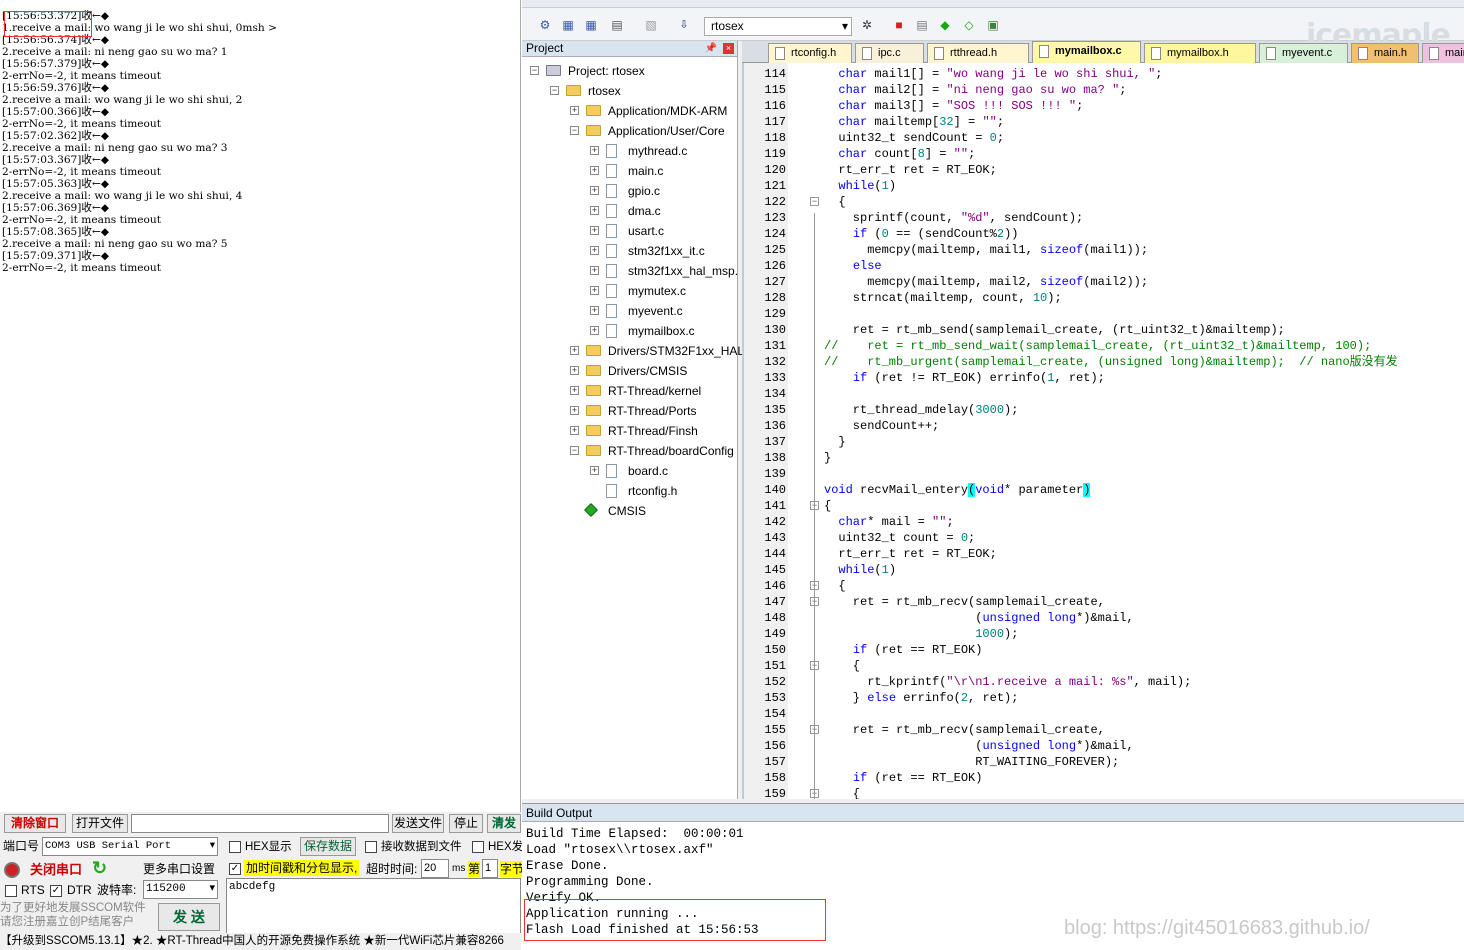 This screenshot has width=1464, height=950. I want to click on tab-mymailbox-c: mymailbox.c, so click(1086, 52).